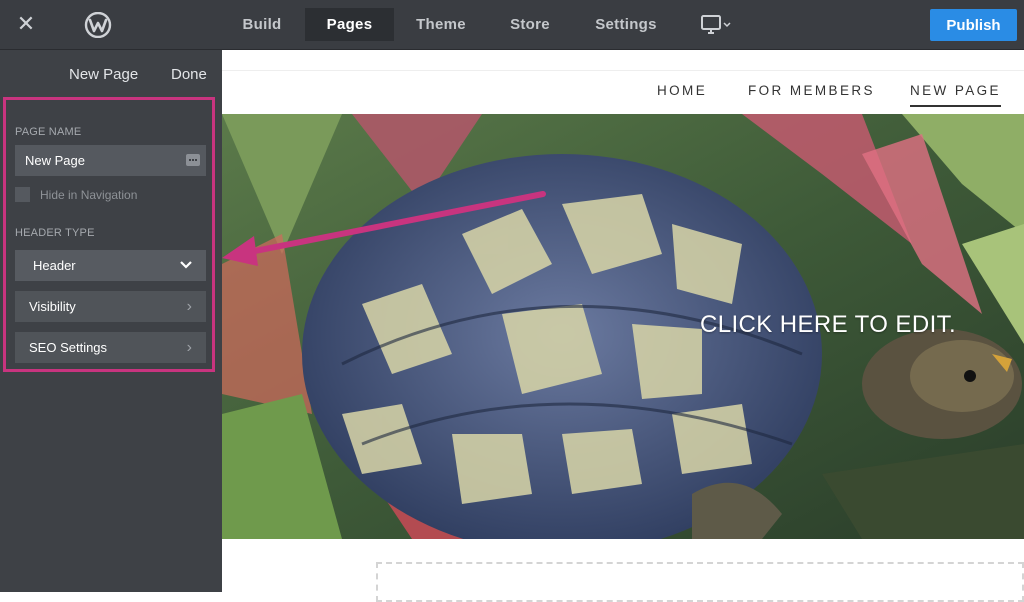  What do you see at coordinates (89, 195) in the screenshot?
I see `hide-in-navigation-label: Hide in Navigation` at bounding box center [89, 195].